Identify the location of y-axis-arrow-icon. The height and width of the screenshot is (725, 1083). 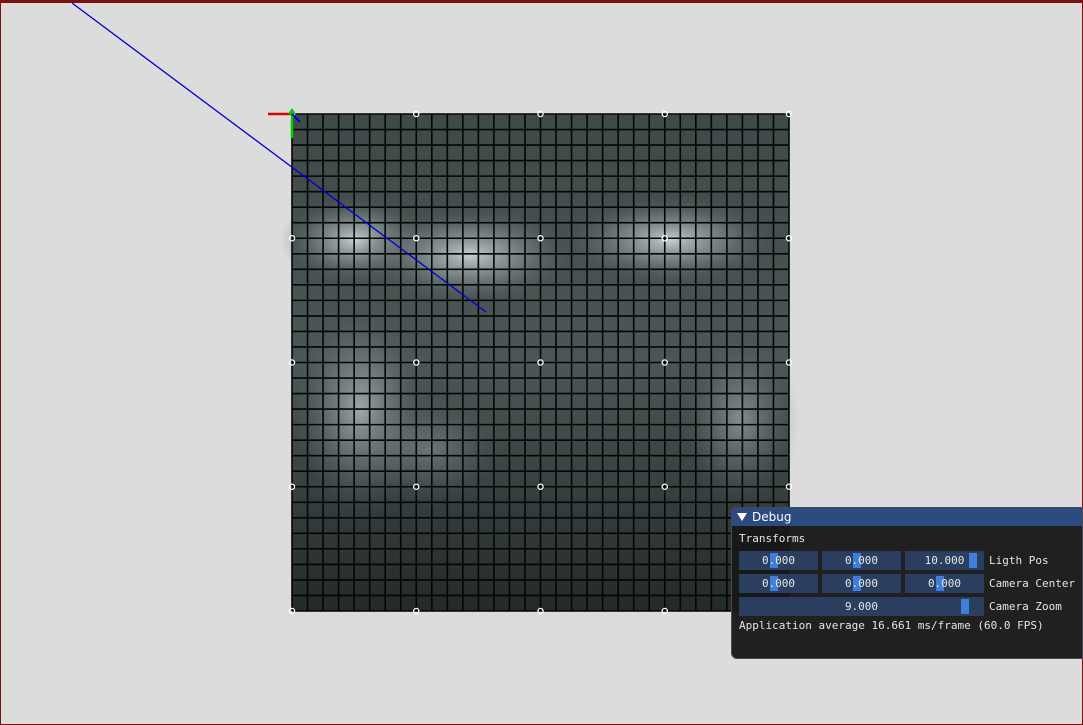
(292, 111).